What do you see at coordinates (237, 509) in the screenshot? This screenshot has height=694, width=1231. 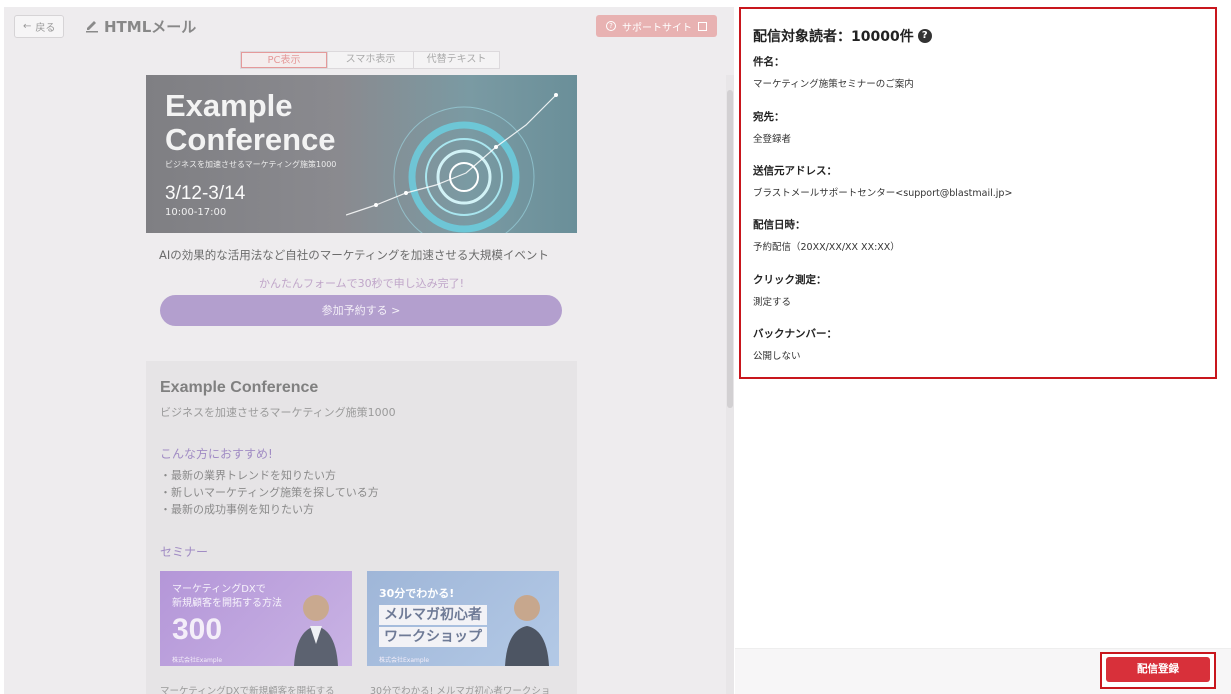 I see `list-item: ・最新の成功事例を知りたい方` at bounding box center [237, 509].